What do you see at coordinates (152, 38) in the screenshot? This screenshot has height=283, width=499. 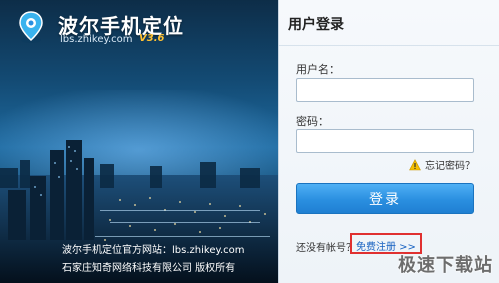 I see `app-version: V3.6` at bounding box center [152, 38].